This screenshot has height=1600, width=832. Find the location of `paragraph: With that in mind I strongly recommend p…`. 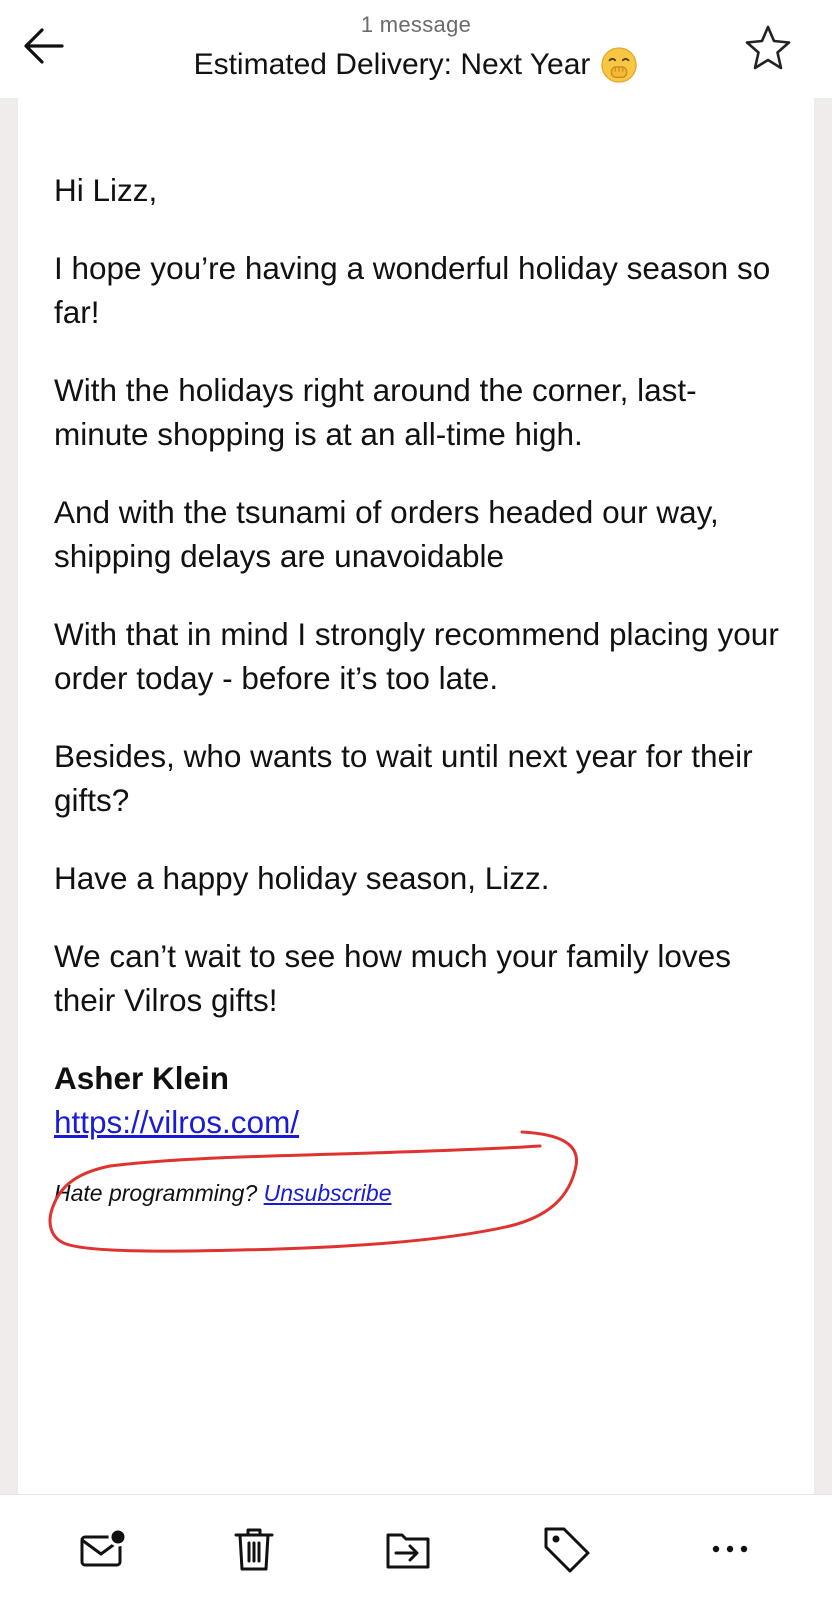

paragraph: With that in mind I strongly recommend p… is located at coordinates (416, 656).